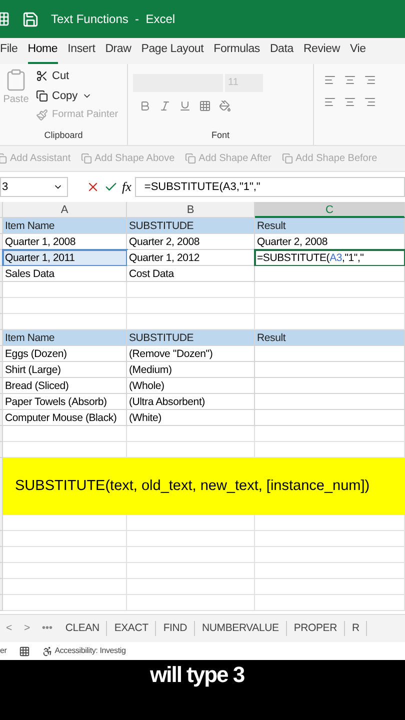 Image resolution: width=405 pixels, height=720 pixels. Describe the element at coordinates (82, 52) in the screenshot. I see `ribbon-tab: Insert` at that location.